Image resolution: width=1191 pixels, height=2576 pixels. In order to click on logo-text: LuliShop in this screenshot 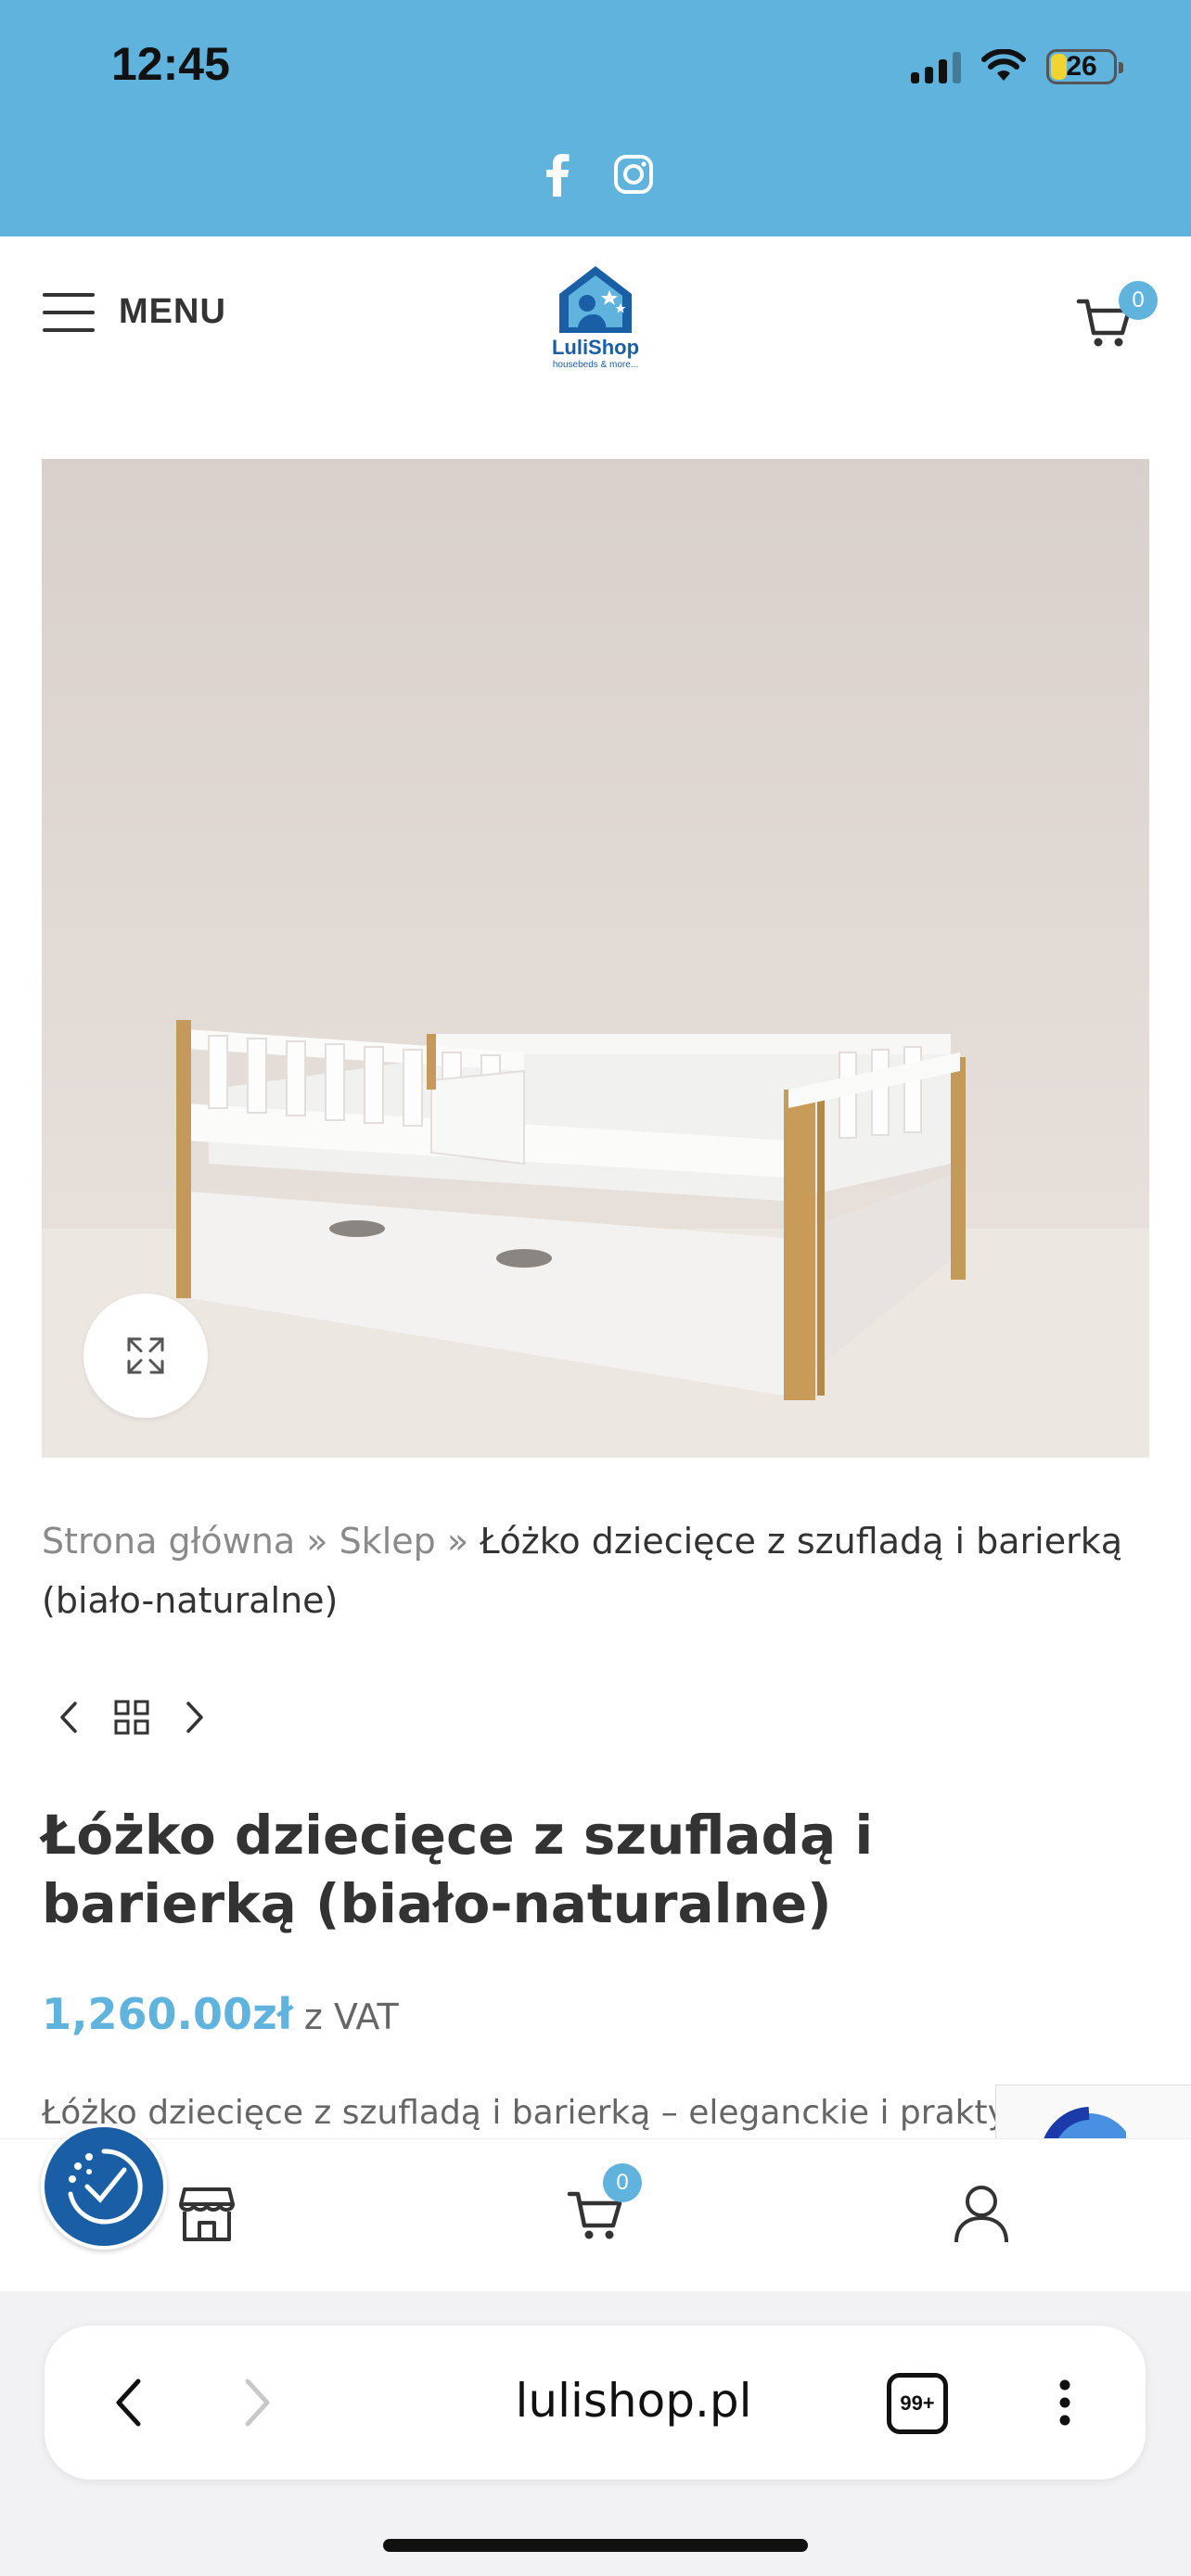, I will do `click(595, 348)`.